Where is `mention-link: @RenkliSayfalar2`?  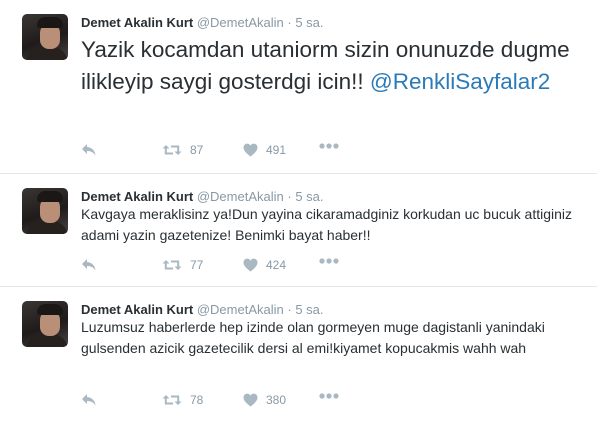 mention-link: @RenkliSayfalar2 is located at coordinates (460, 81).